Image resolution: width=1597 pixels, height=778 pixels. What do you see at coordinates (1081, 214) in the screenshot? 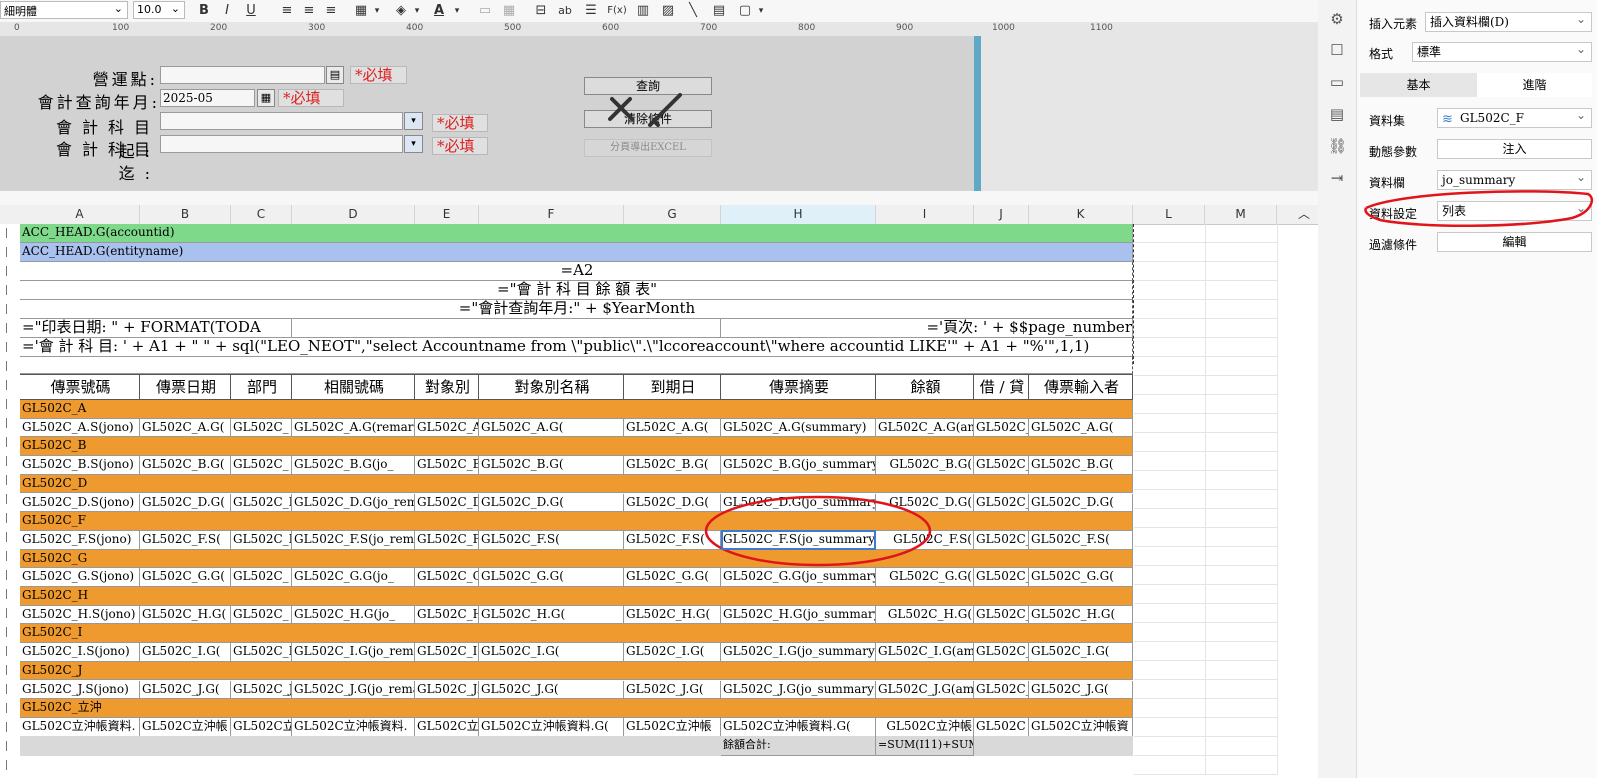
I see `column-header: K` at bounding box center [1081, 214].